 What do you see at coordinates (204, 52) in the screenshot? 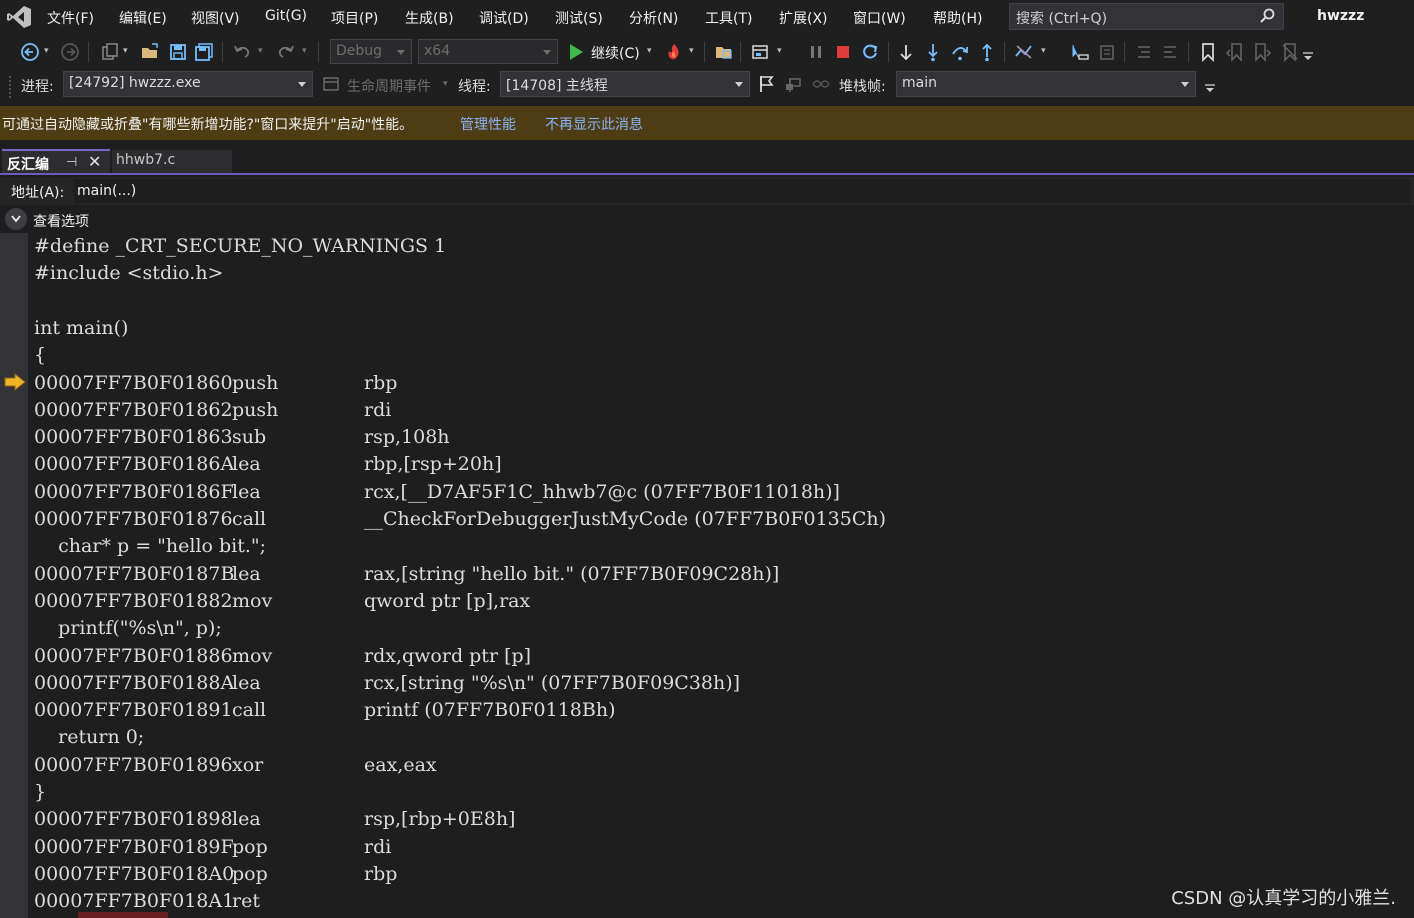
I see `save-all-icon` at bounding box center [204, 52].